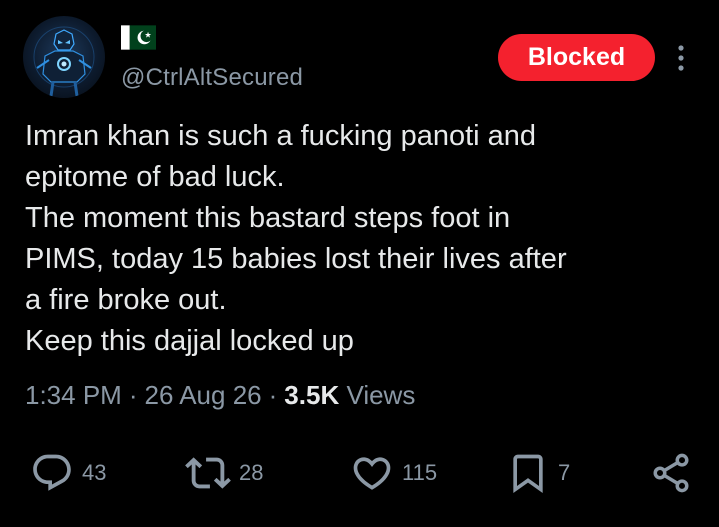  What do you see at coordinates (251, 472) in the screenshot?
I see `repost-count: 28` at bounding box center [251, 472].